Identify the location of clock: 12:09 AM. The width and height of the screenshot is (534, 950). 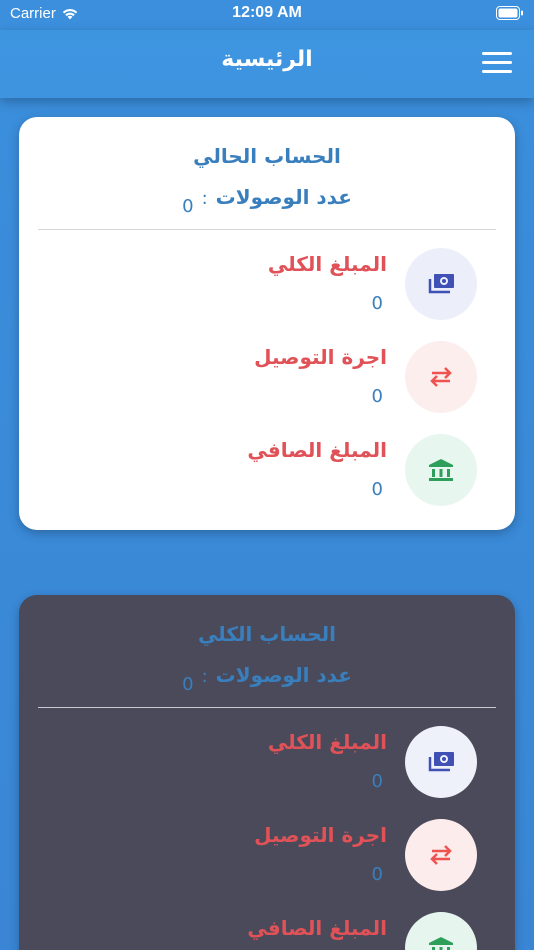
(267, 12).